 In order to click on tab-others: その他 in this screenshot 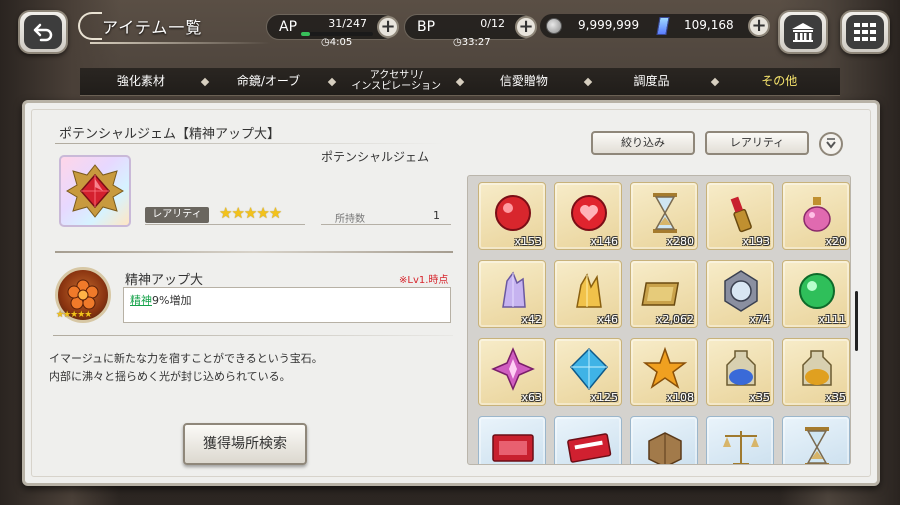, I will do `click(779, 81)`.